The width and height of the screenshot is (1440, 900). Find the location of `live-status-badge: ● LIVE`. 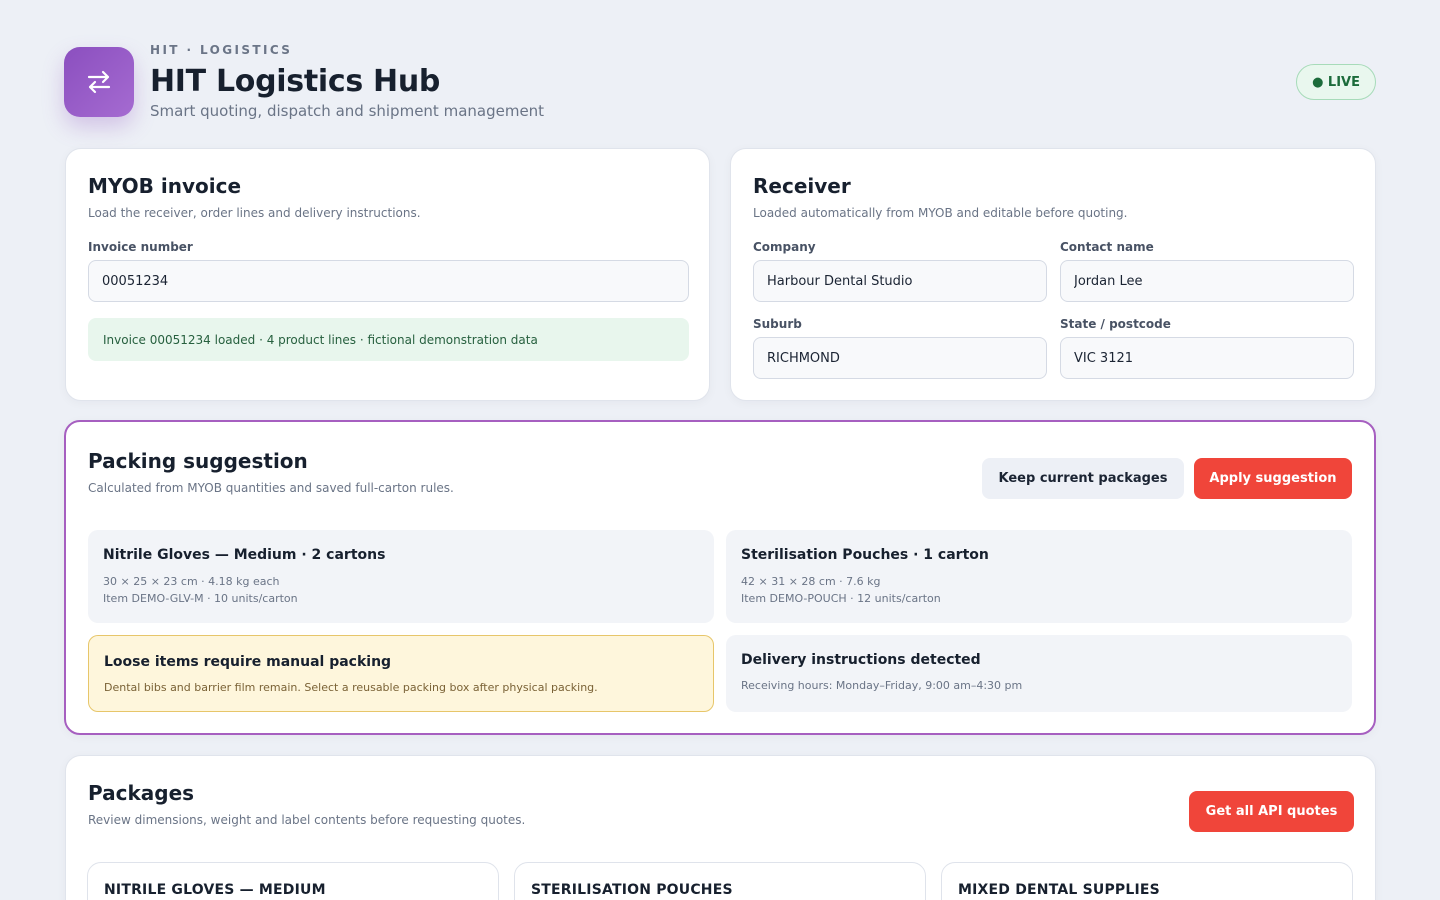

live-status-badge: ● LIVE is located at coordinates (1336, 82).